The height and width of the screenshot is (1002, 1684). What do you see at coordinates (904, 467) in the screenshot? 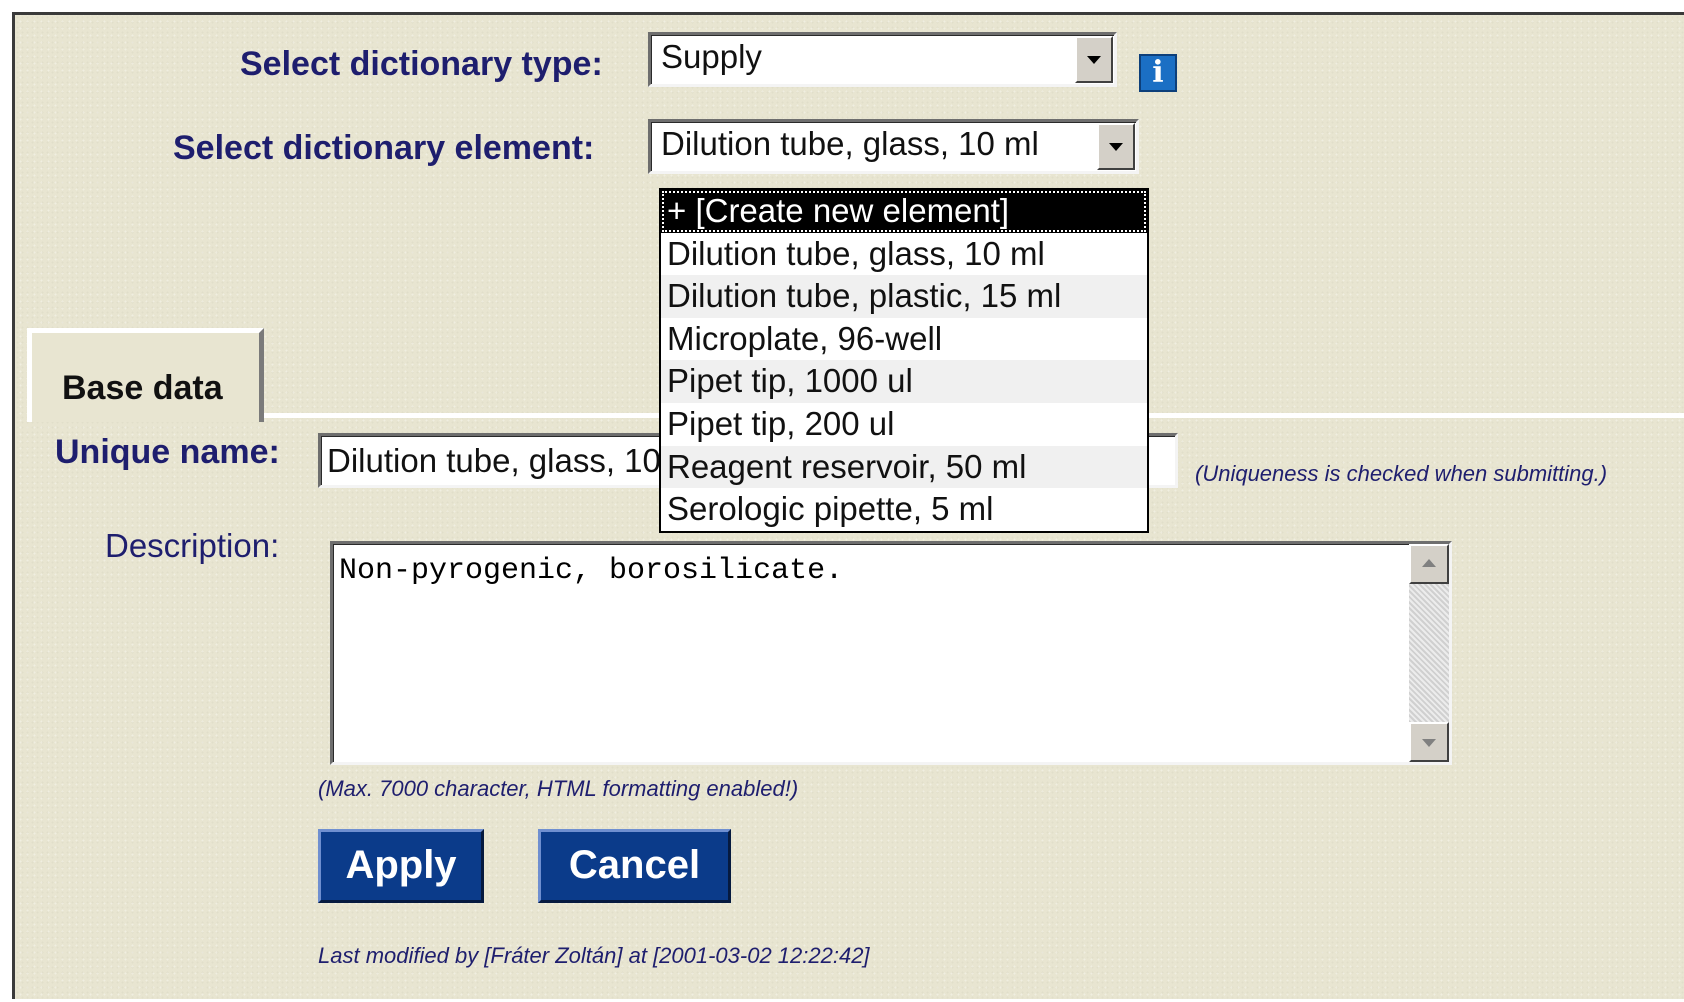
I see `dropdown-option: Reagent reservoir, 50 ml` at bounding box center [904, 467].